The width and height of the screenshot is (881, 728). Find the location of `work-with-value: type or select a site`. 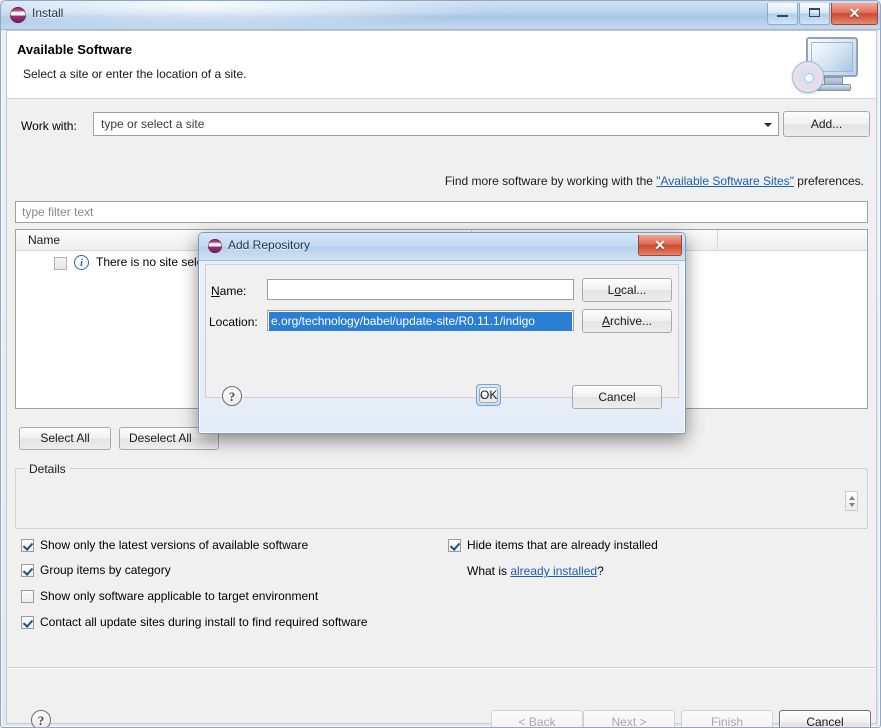

work-with-value: type or select a site is located at coordinates (153, 124).